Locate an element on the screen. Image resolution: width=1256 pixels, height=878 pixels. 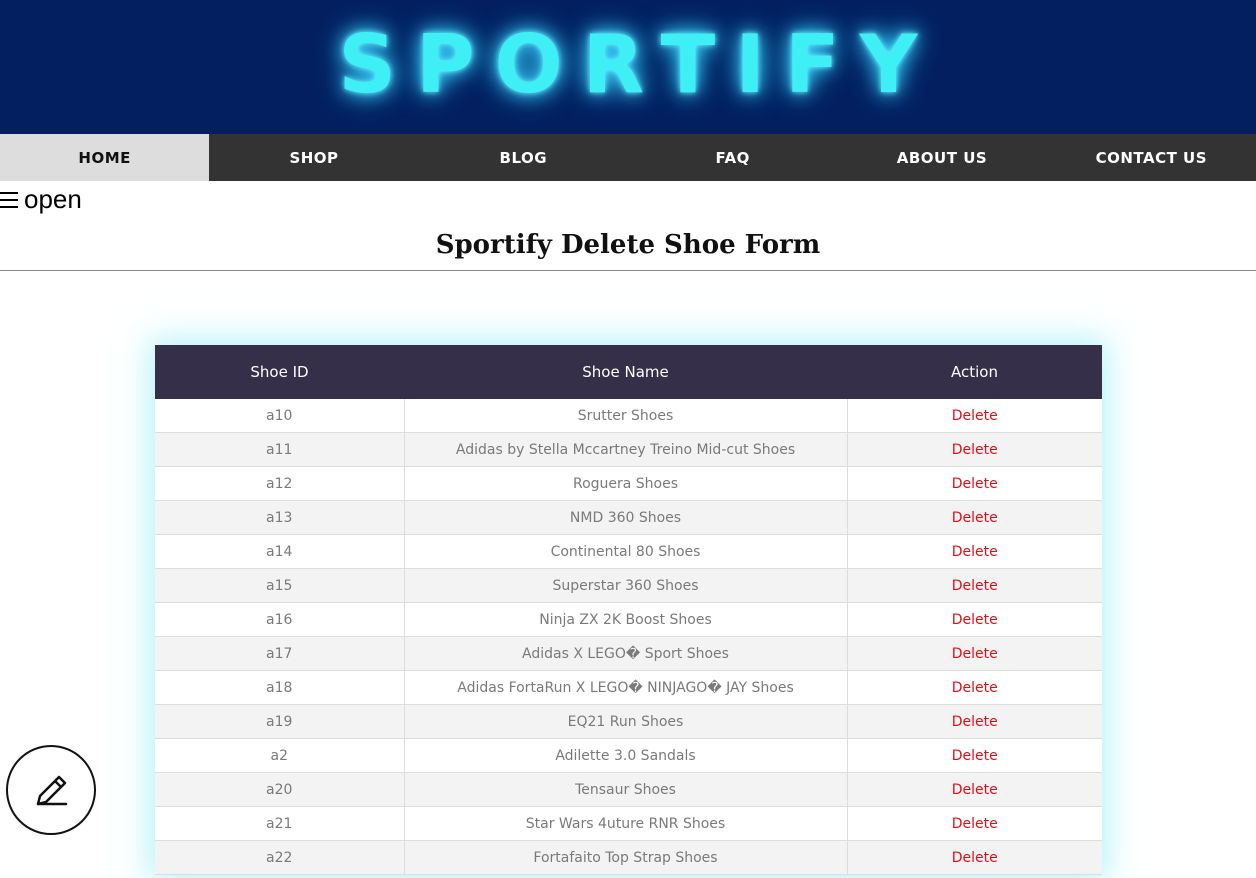
header-shoe-id: Shoe ID is located at coordinates (279, 372).